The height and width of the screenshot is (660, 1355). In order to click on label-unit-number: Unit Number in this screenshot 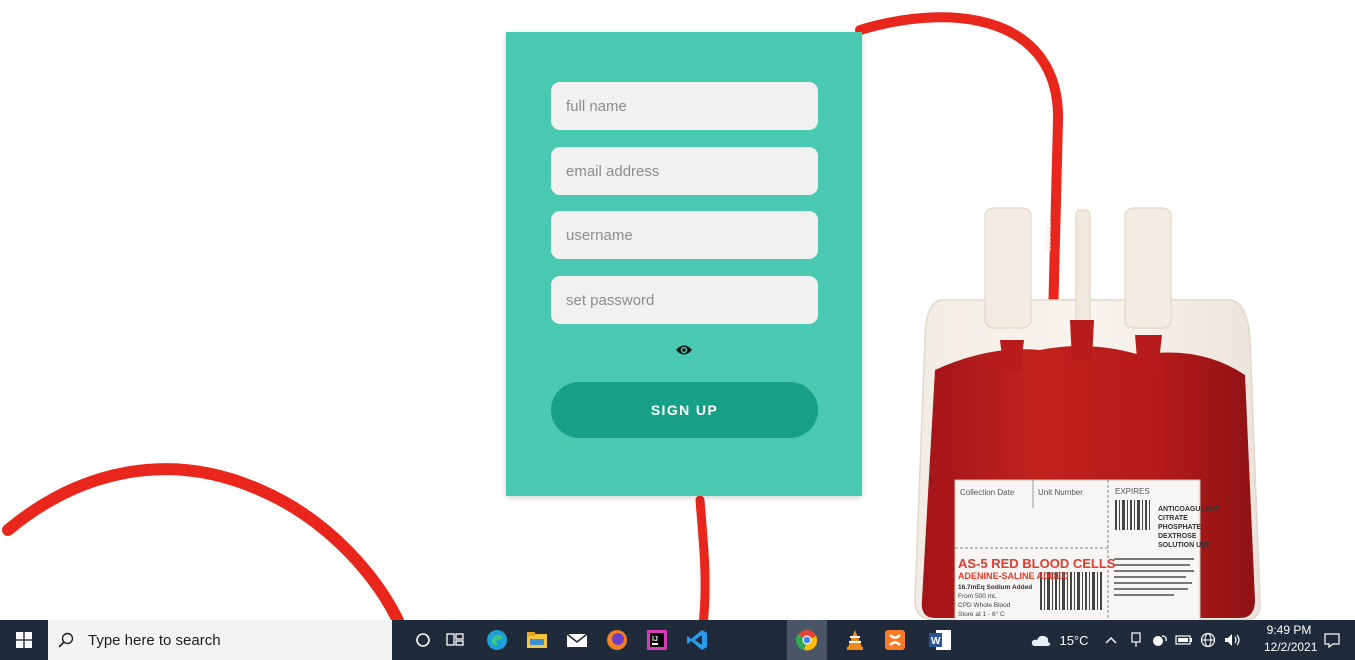, I will do `click(1060, 492)`.